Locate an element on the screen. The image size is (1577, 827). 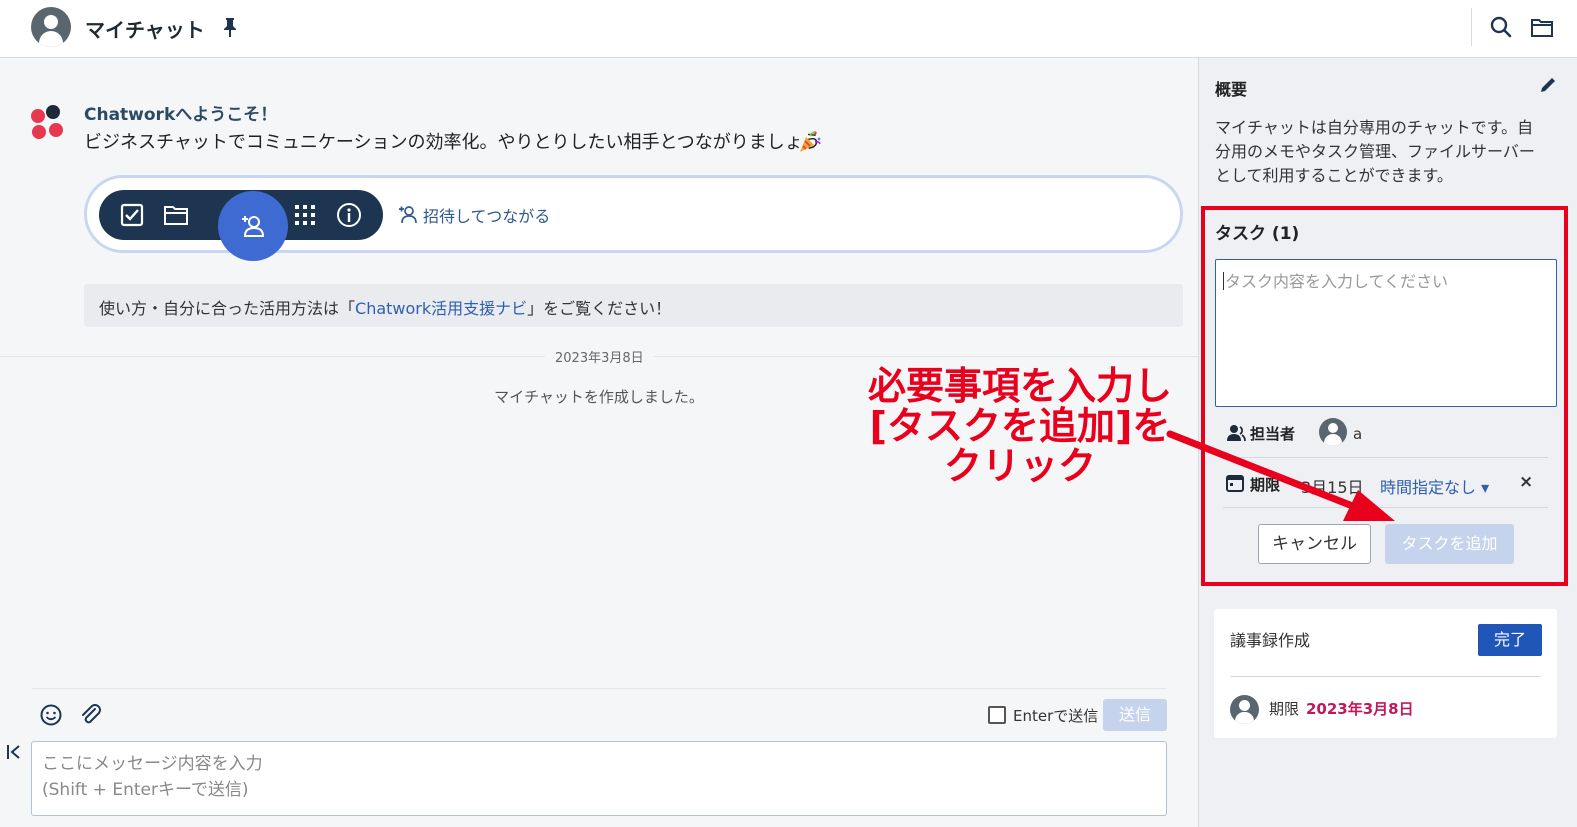
task-card: 議事録作成 完了 期限 2023年3月8日 is located at coordinates (1385, 673).